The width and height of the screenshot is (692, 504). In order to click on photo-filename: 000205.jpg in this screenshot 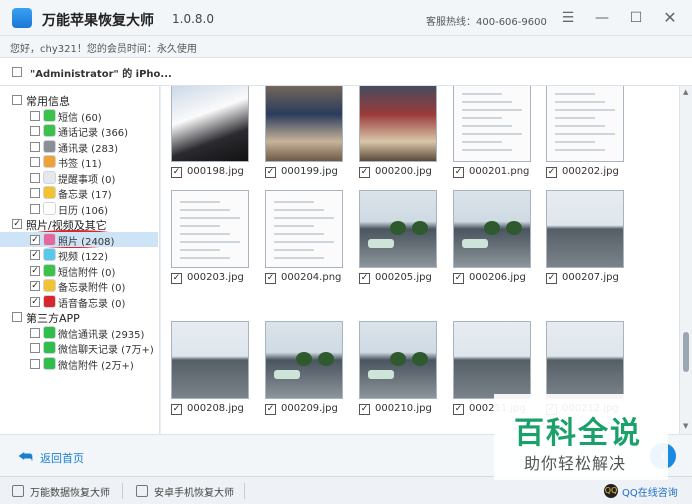, I will do `click(403, 277)`.